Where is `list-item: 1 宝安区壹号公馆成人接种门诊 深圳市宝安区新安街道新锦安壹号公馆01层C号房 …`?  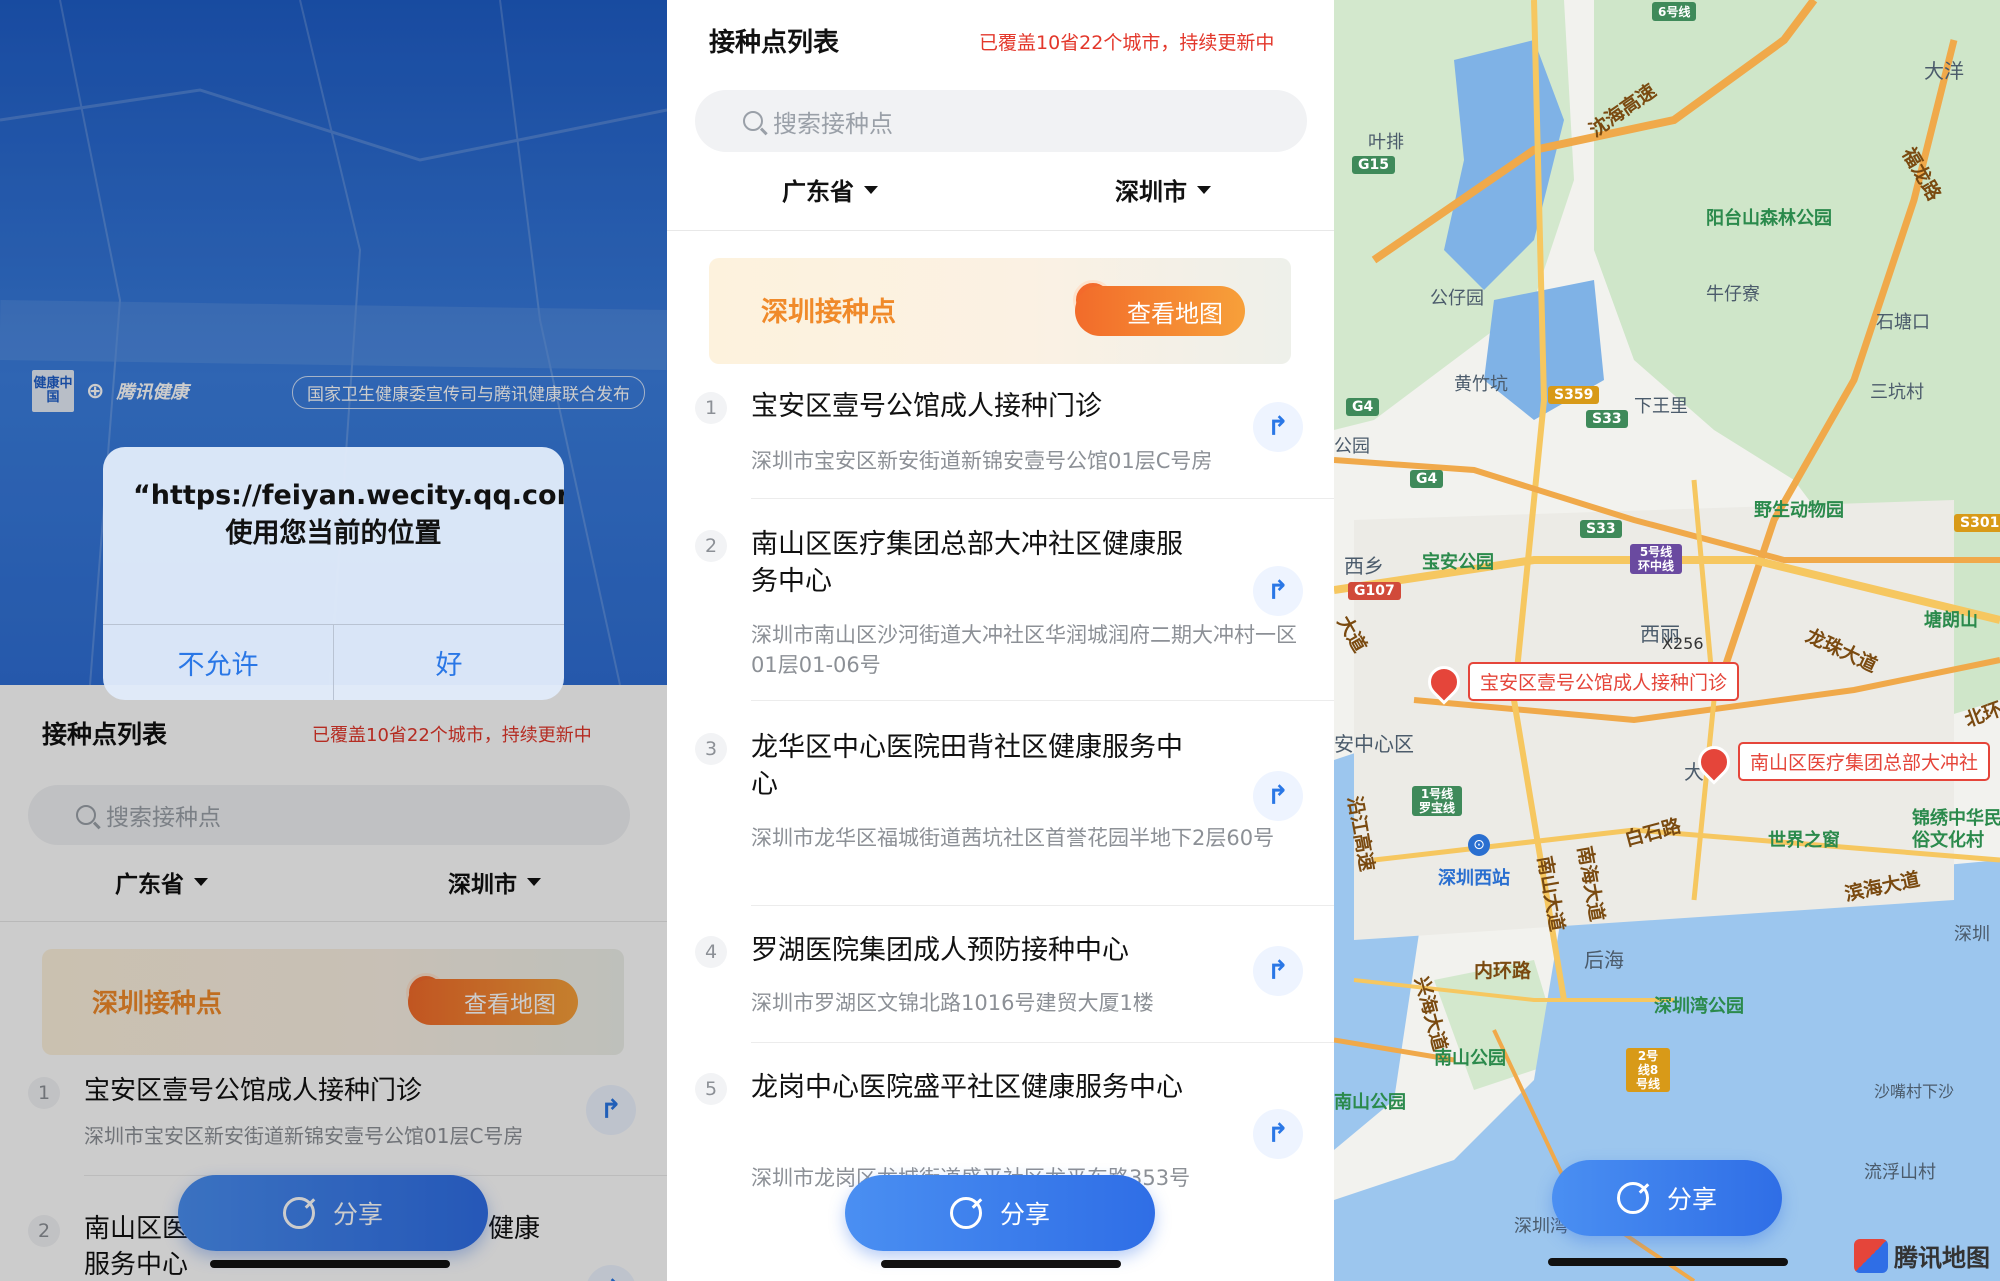
list-item: 1 宝安区壹号公馆成人接种门诊 深圳市宝安区新安街道新锦安壹号公馆01层C号房 … is located at coordinates (1000, 446).